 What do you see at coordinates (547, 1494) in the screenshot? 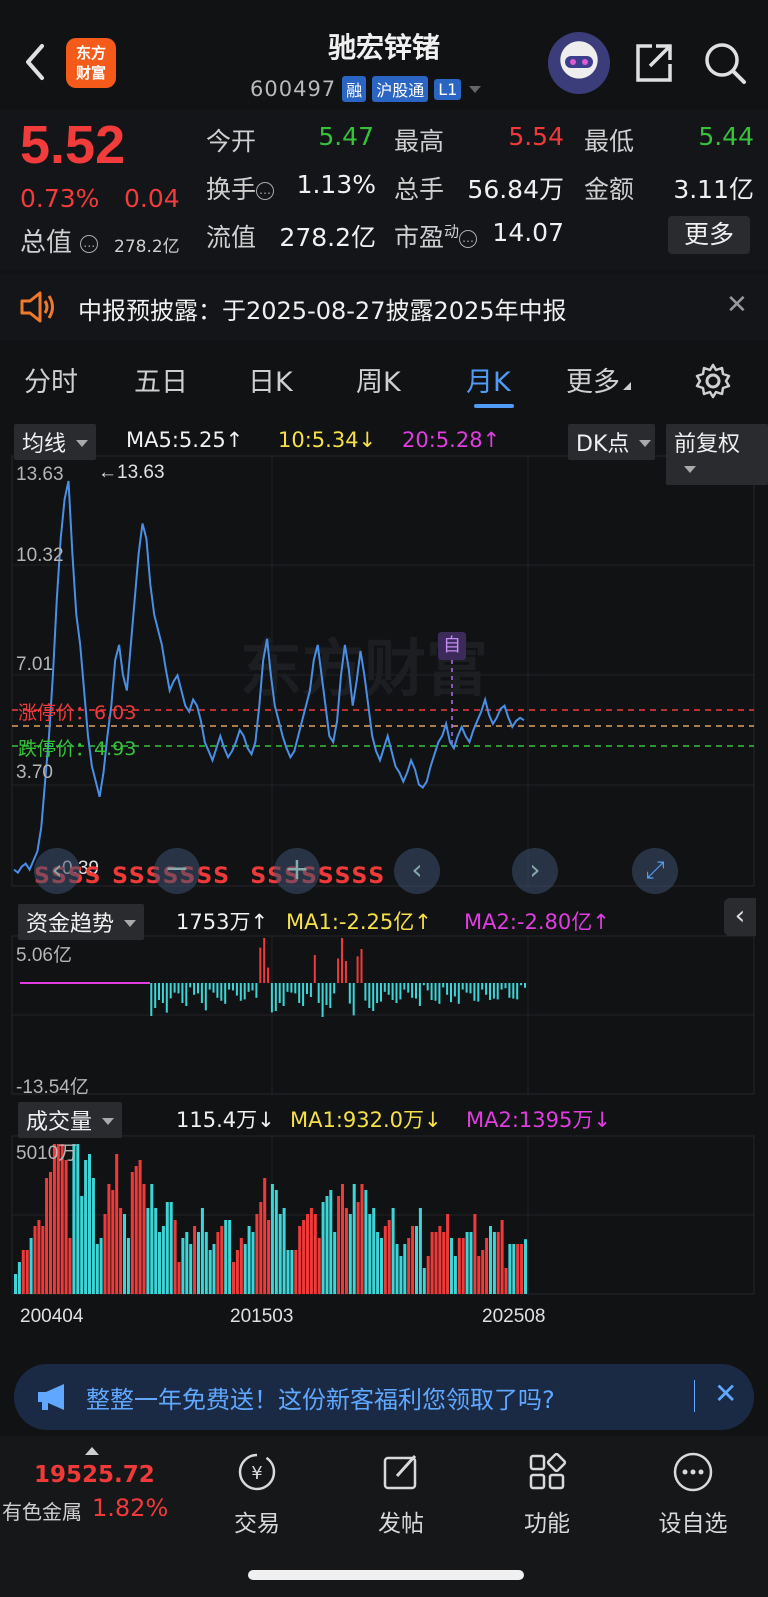
I see `nav-functions: 功能` at bounding box center [547, 1494].